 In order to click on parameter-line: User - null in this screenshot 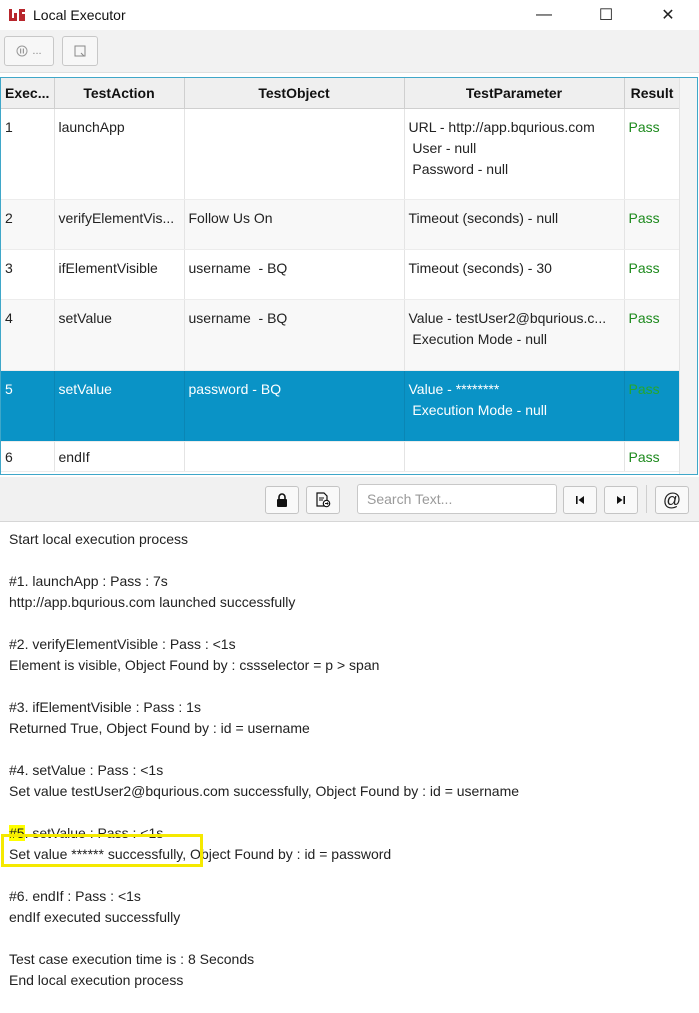, I will do `click(442, 148)`.